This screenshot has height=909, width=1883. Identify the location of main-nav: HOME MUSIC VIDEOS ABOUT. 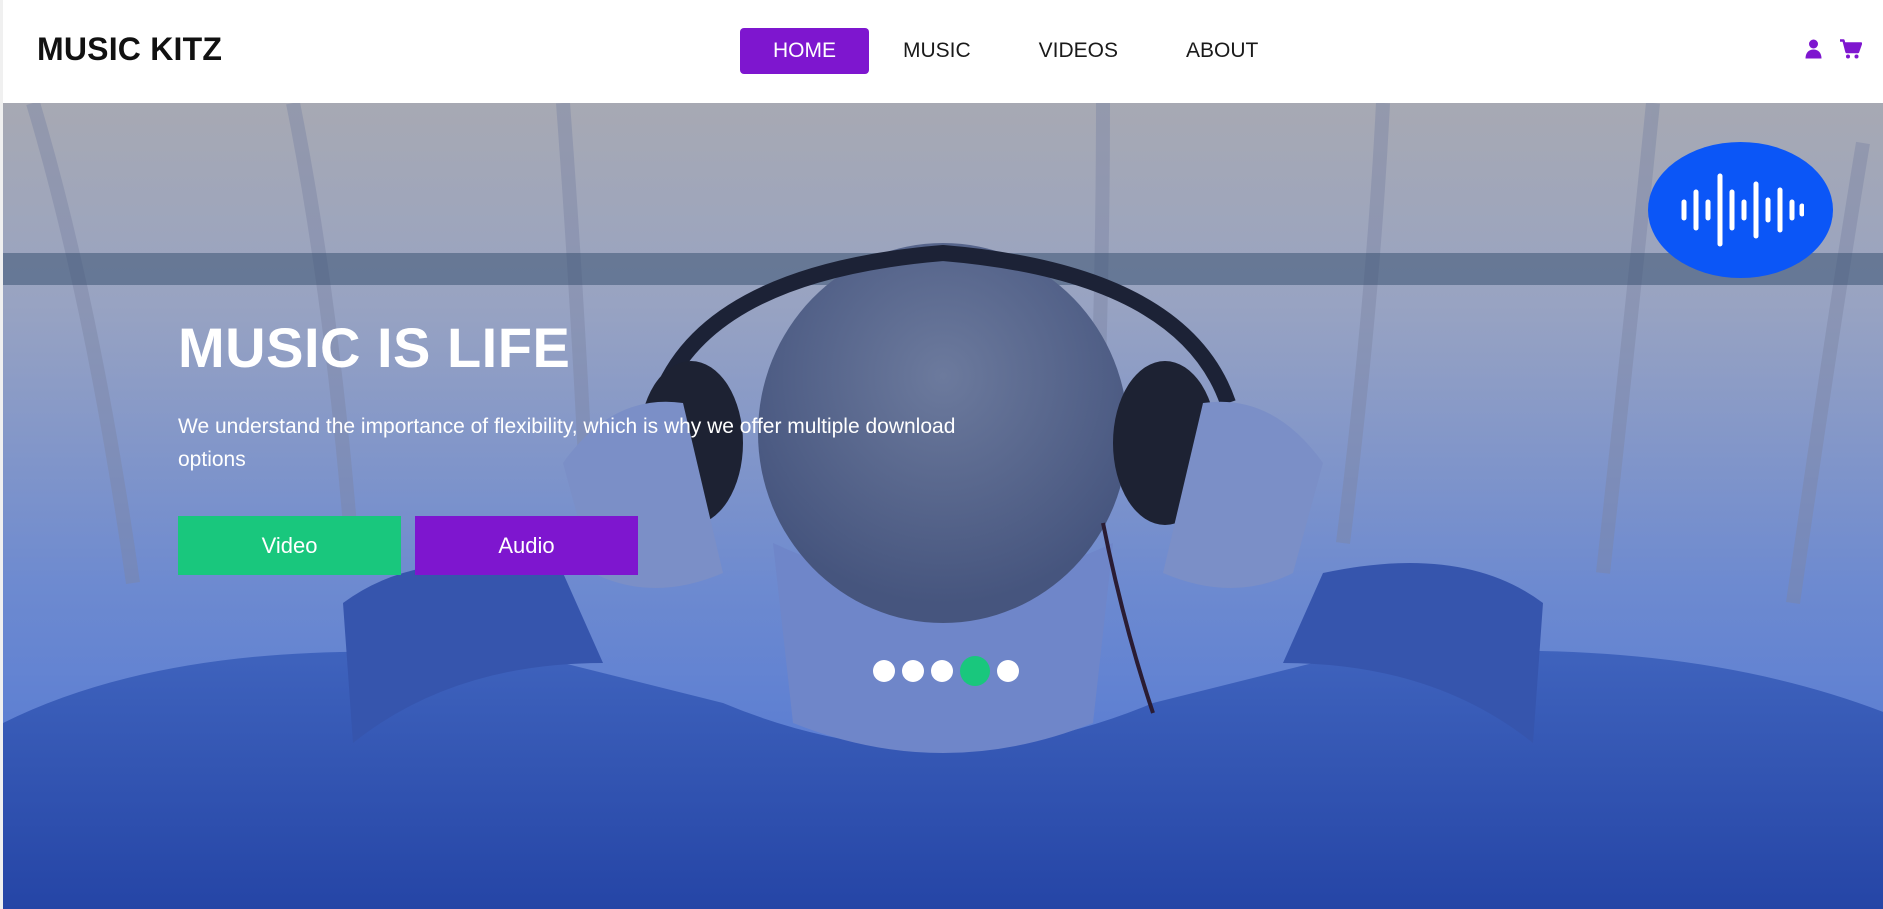
(1016, 51).